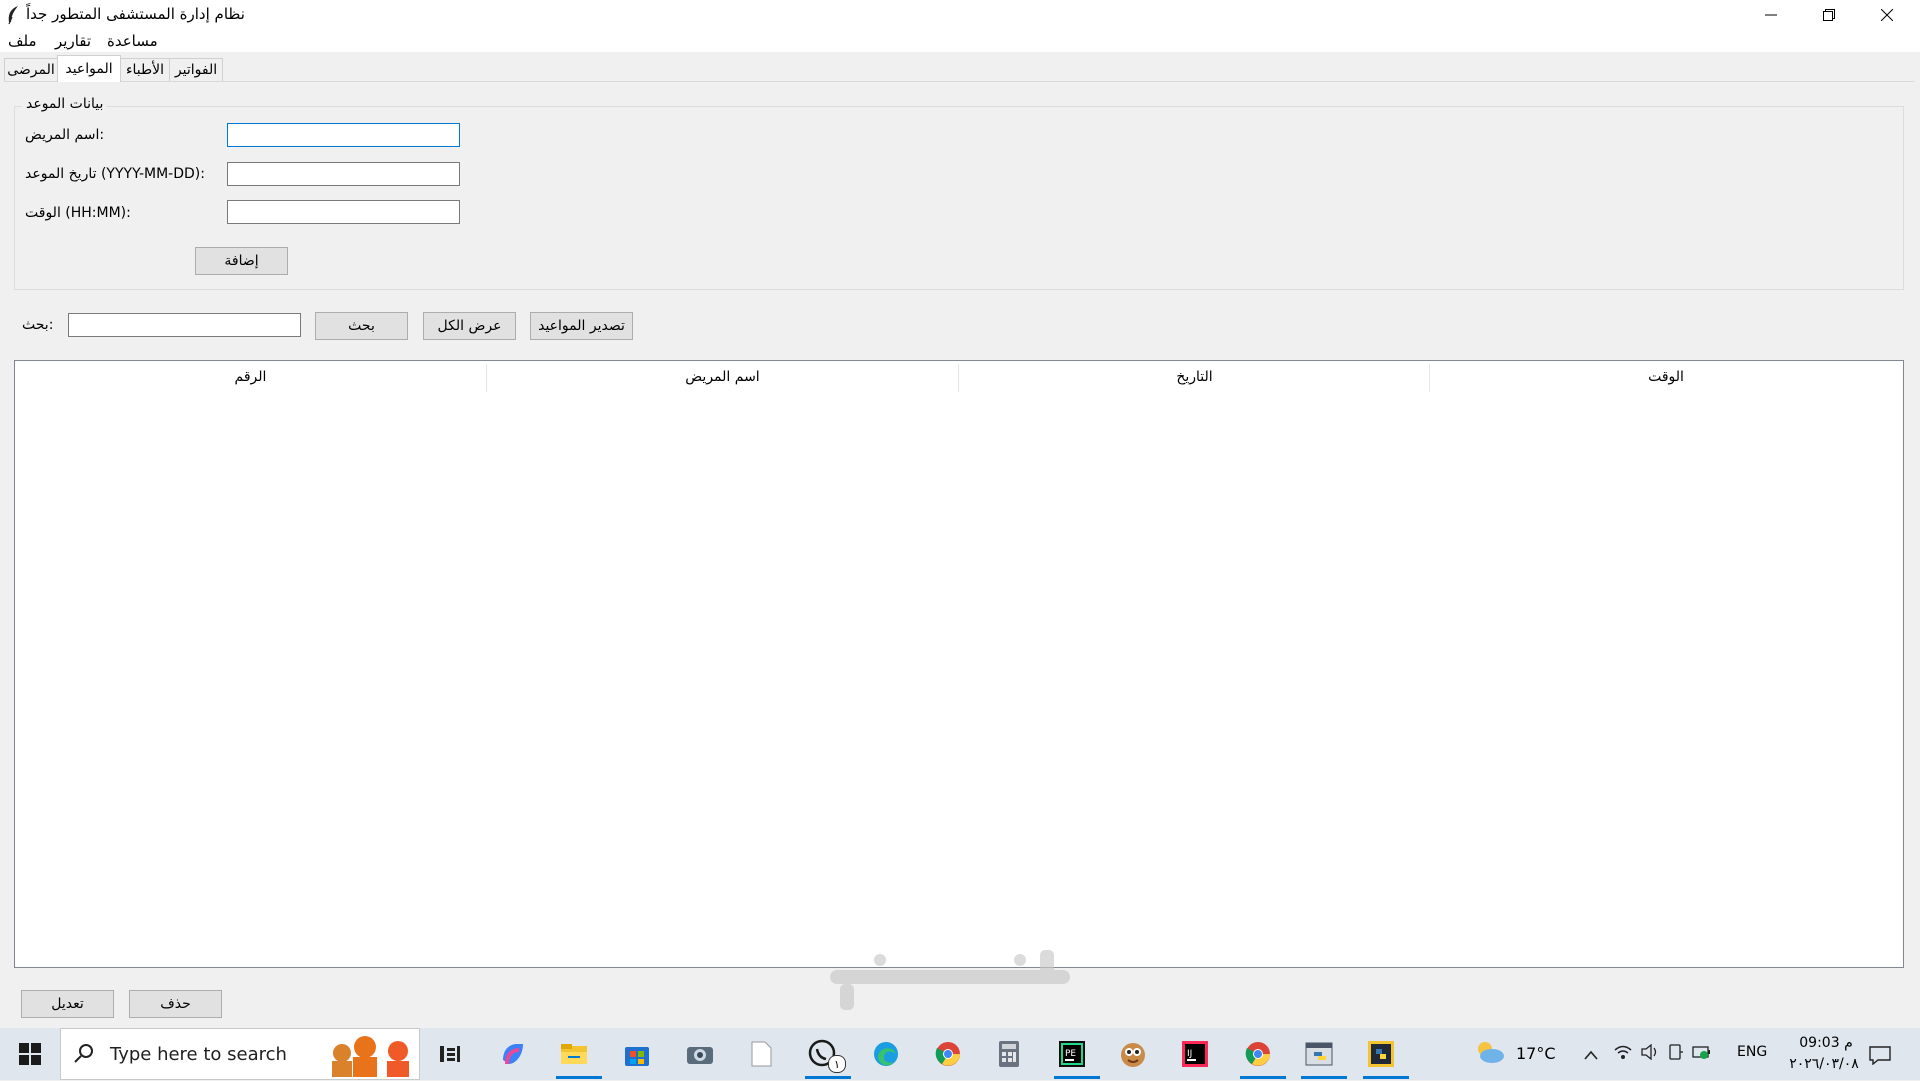 Image resolution: width=1920 pixels, height=1081 pixels. I want to click on wifi-icon, so click(1623, 1054).